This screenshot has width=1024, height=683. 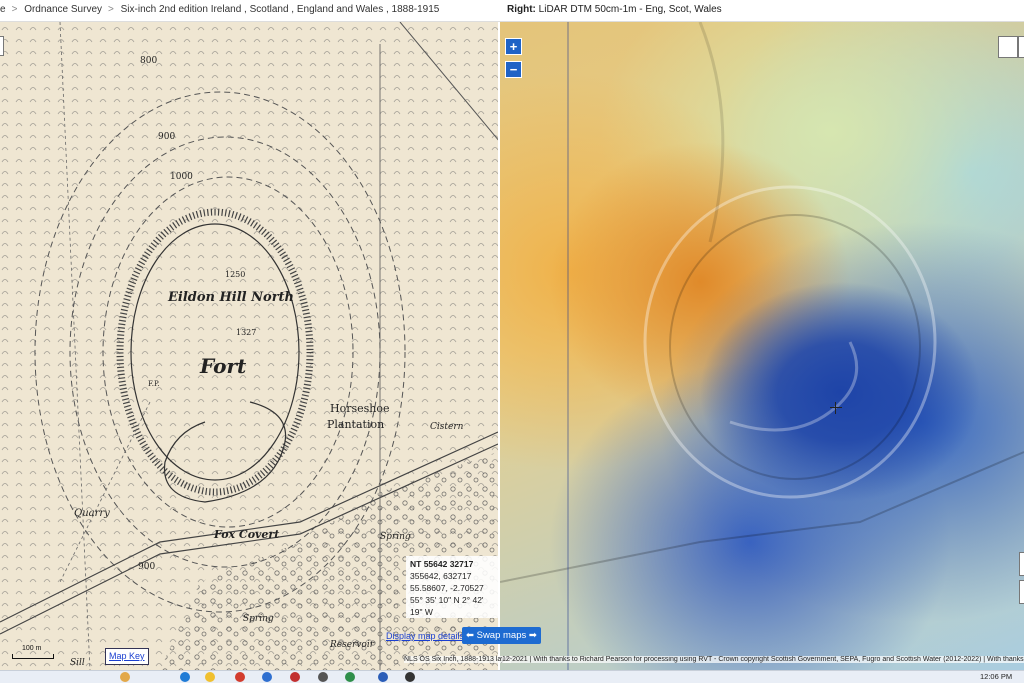 What do you see at coordinates (147, 567) in the screenshot?
I see `contour-900b-label: 900` at bounding box center [147, 567].